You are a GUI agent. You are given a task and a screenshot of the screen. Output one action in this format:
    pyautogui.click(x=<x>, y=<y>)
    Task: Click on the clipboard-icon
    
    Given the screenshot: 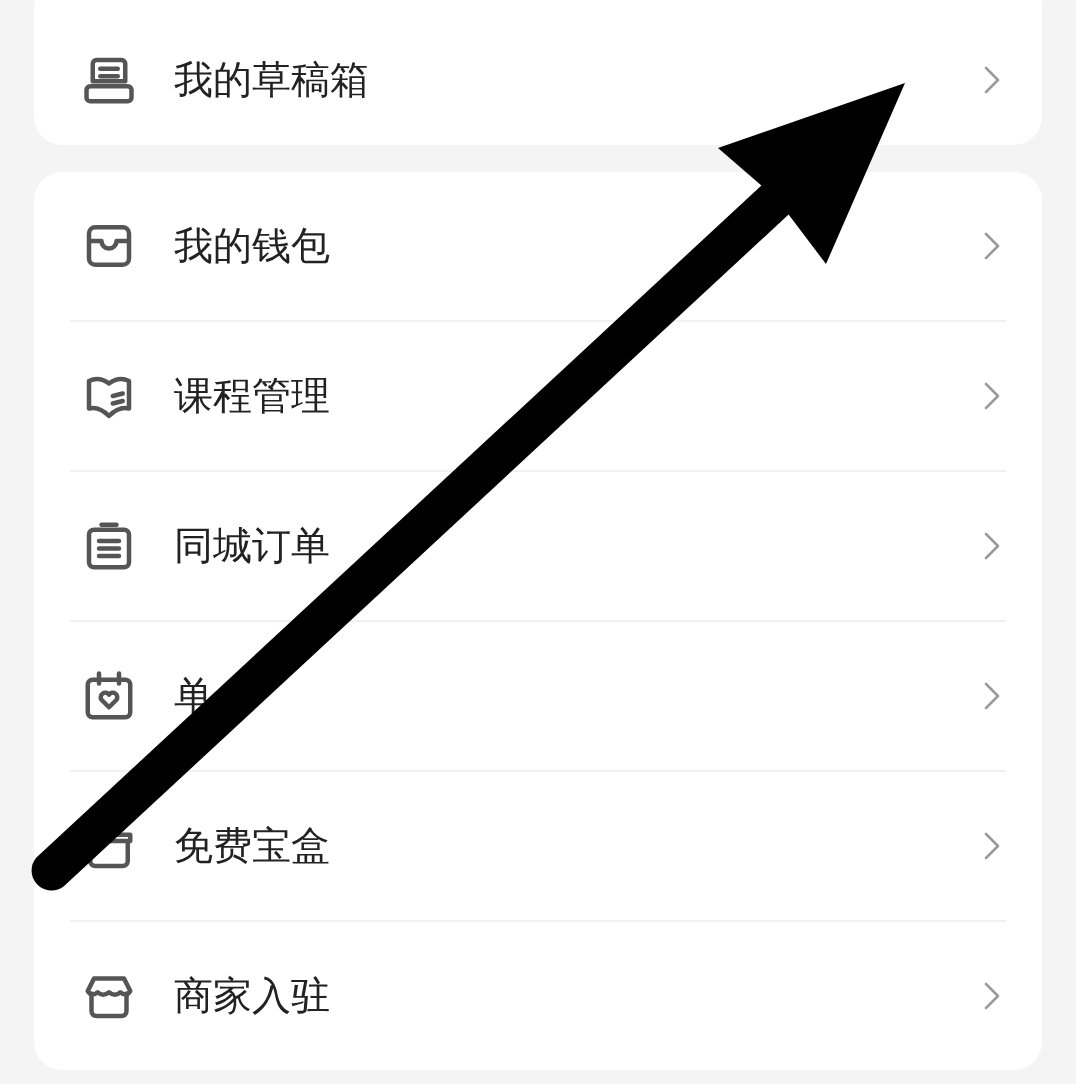 What is the action you would take?
    pyautogui.click(x=109, y=546)
    